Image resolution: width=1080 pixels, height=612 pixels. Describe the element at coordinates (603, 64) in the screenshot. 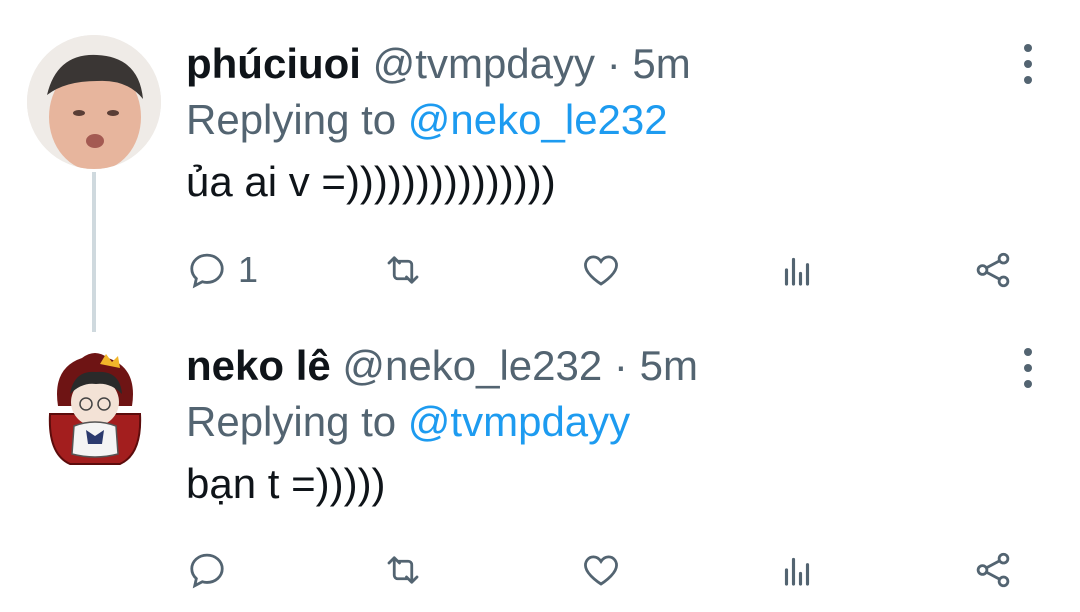

I see `tweet-header: phúciuoi @tvmpdayy · 5m` at that location.